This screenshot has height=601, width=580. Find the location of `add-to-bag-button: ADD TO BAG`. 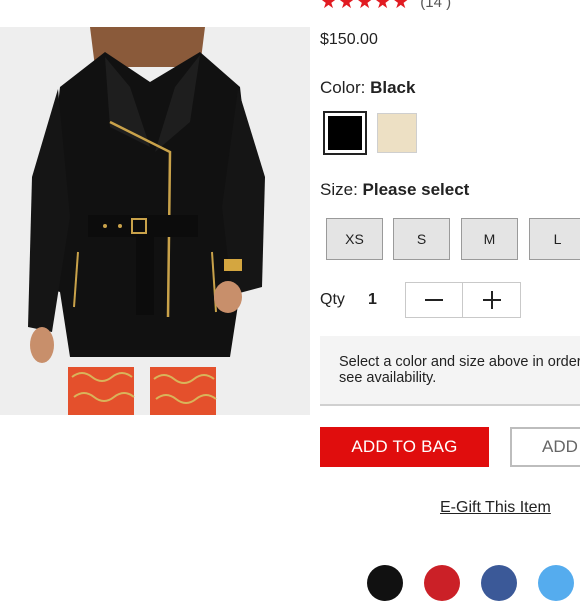

add-to-bag-button: ADD TO BAG is located at coordinates (404, 447).